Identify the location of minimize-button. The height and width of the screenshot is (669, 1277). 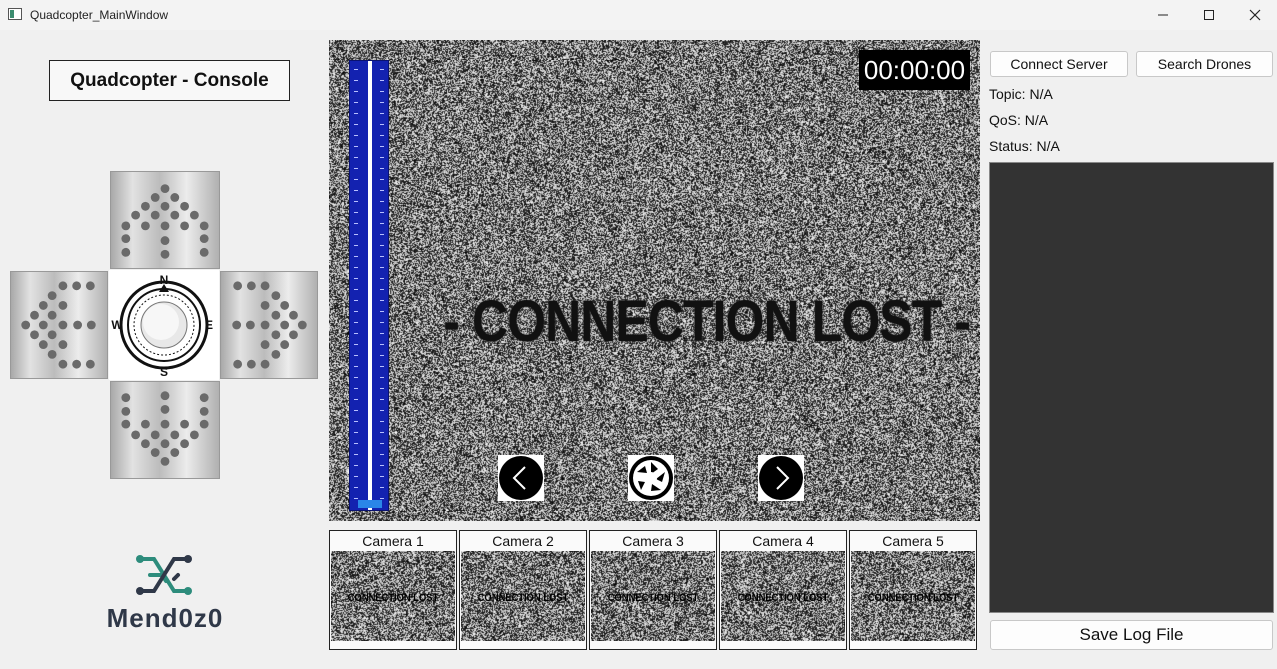
(1163, 15).